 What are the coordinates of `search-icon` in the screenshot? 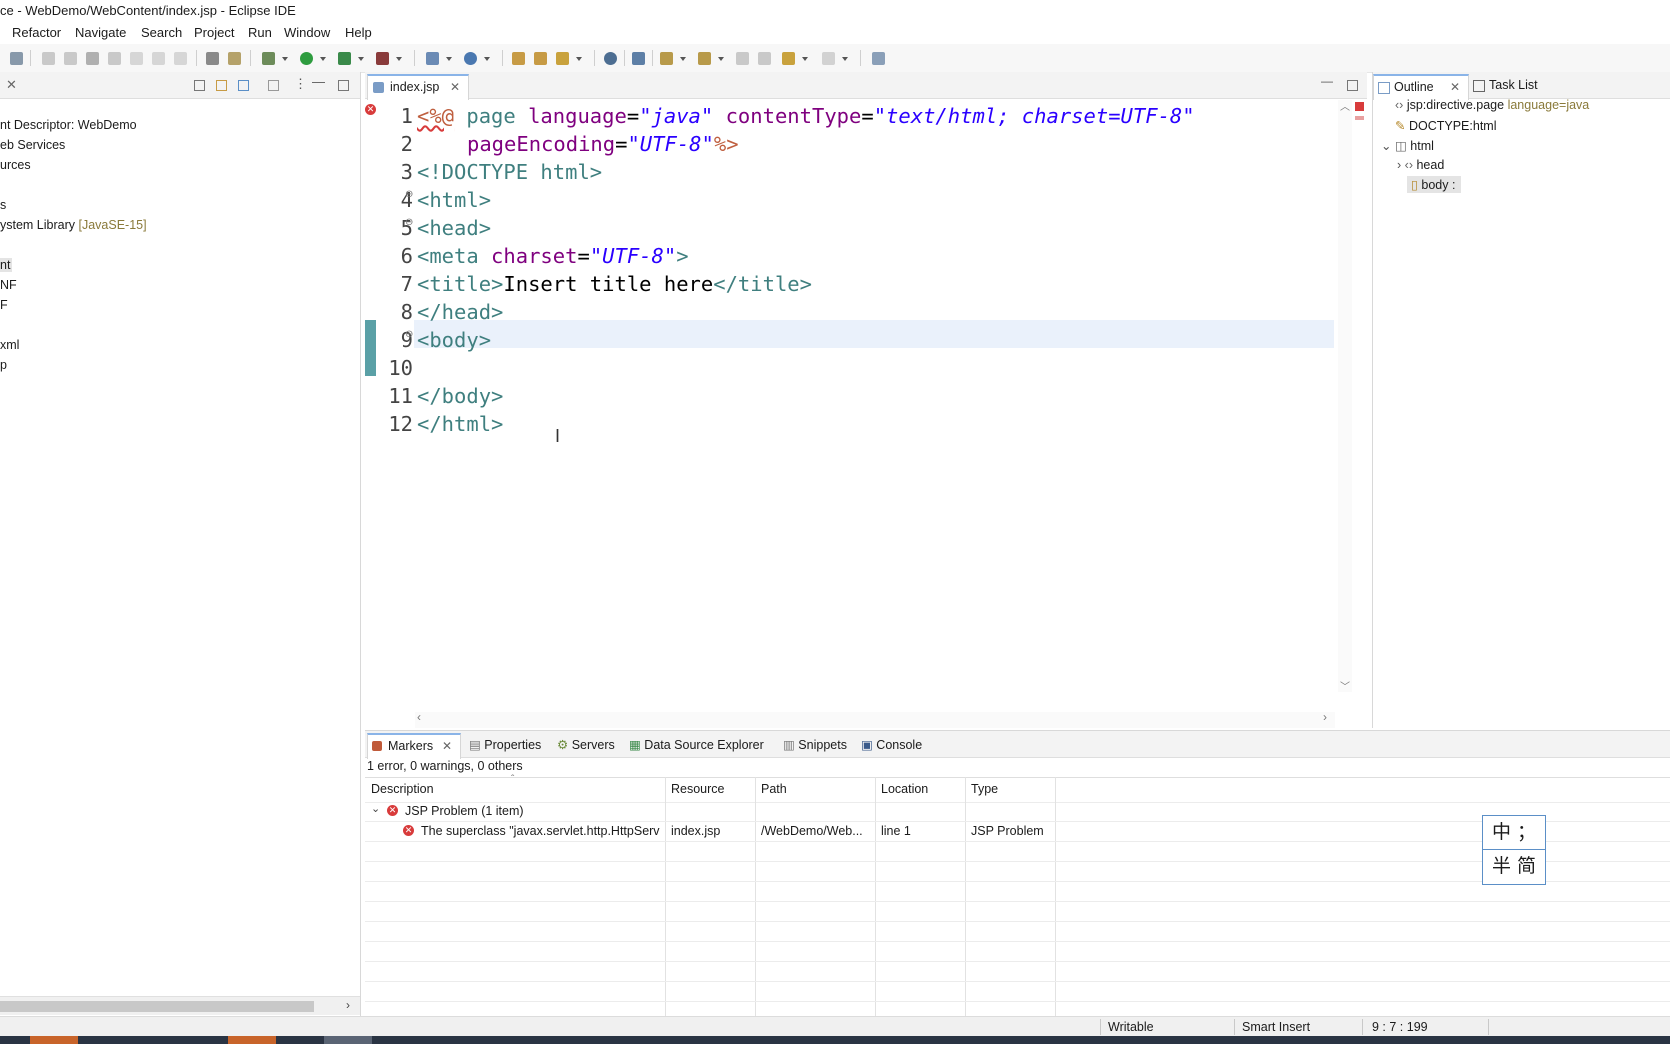 It's located at (562, 58).